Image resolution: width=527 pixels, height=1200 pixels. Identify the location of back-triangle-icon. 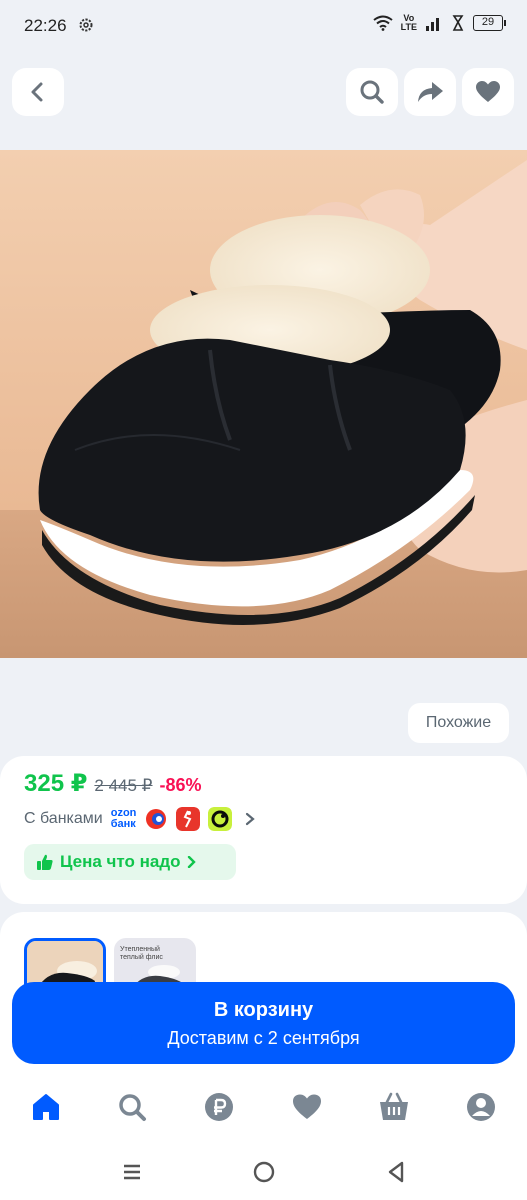
(396, 1172).